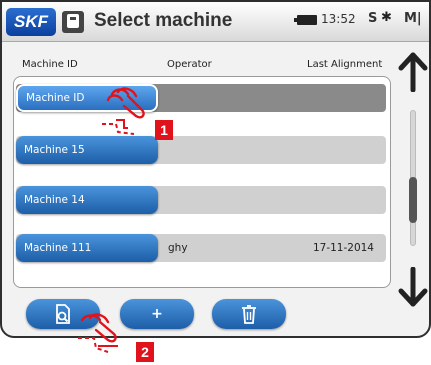 The width and height of the screenshot is (431, 365). I want to click on status-m-indicator: M|, so click(413, 18).